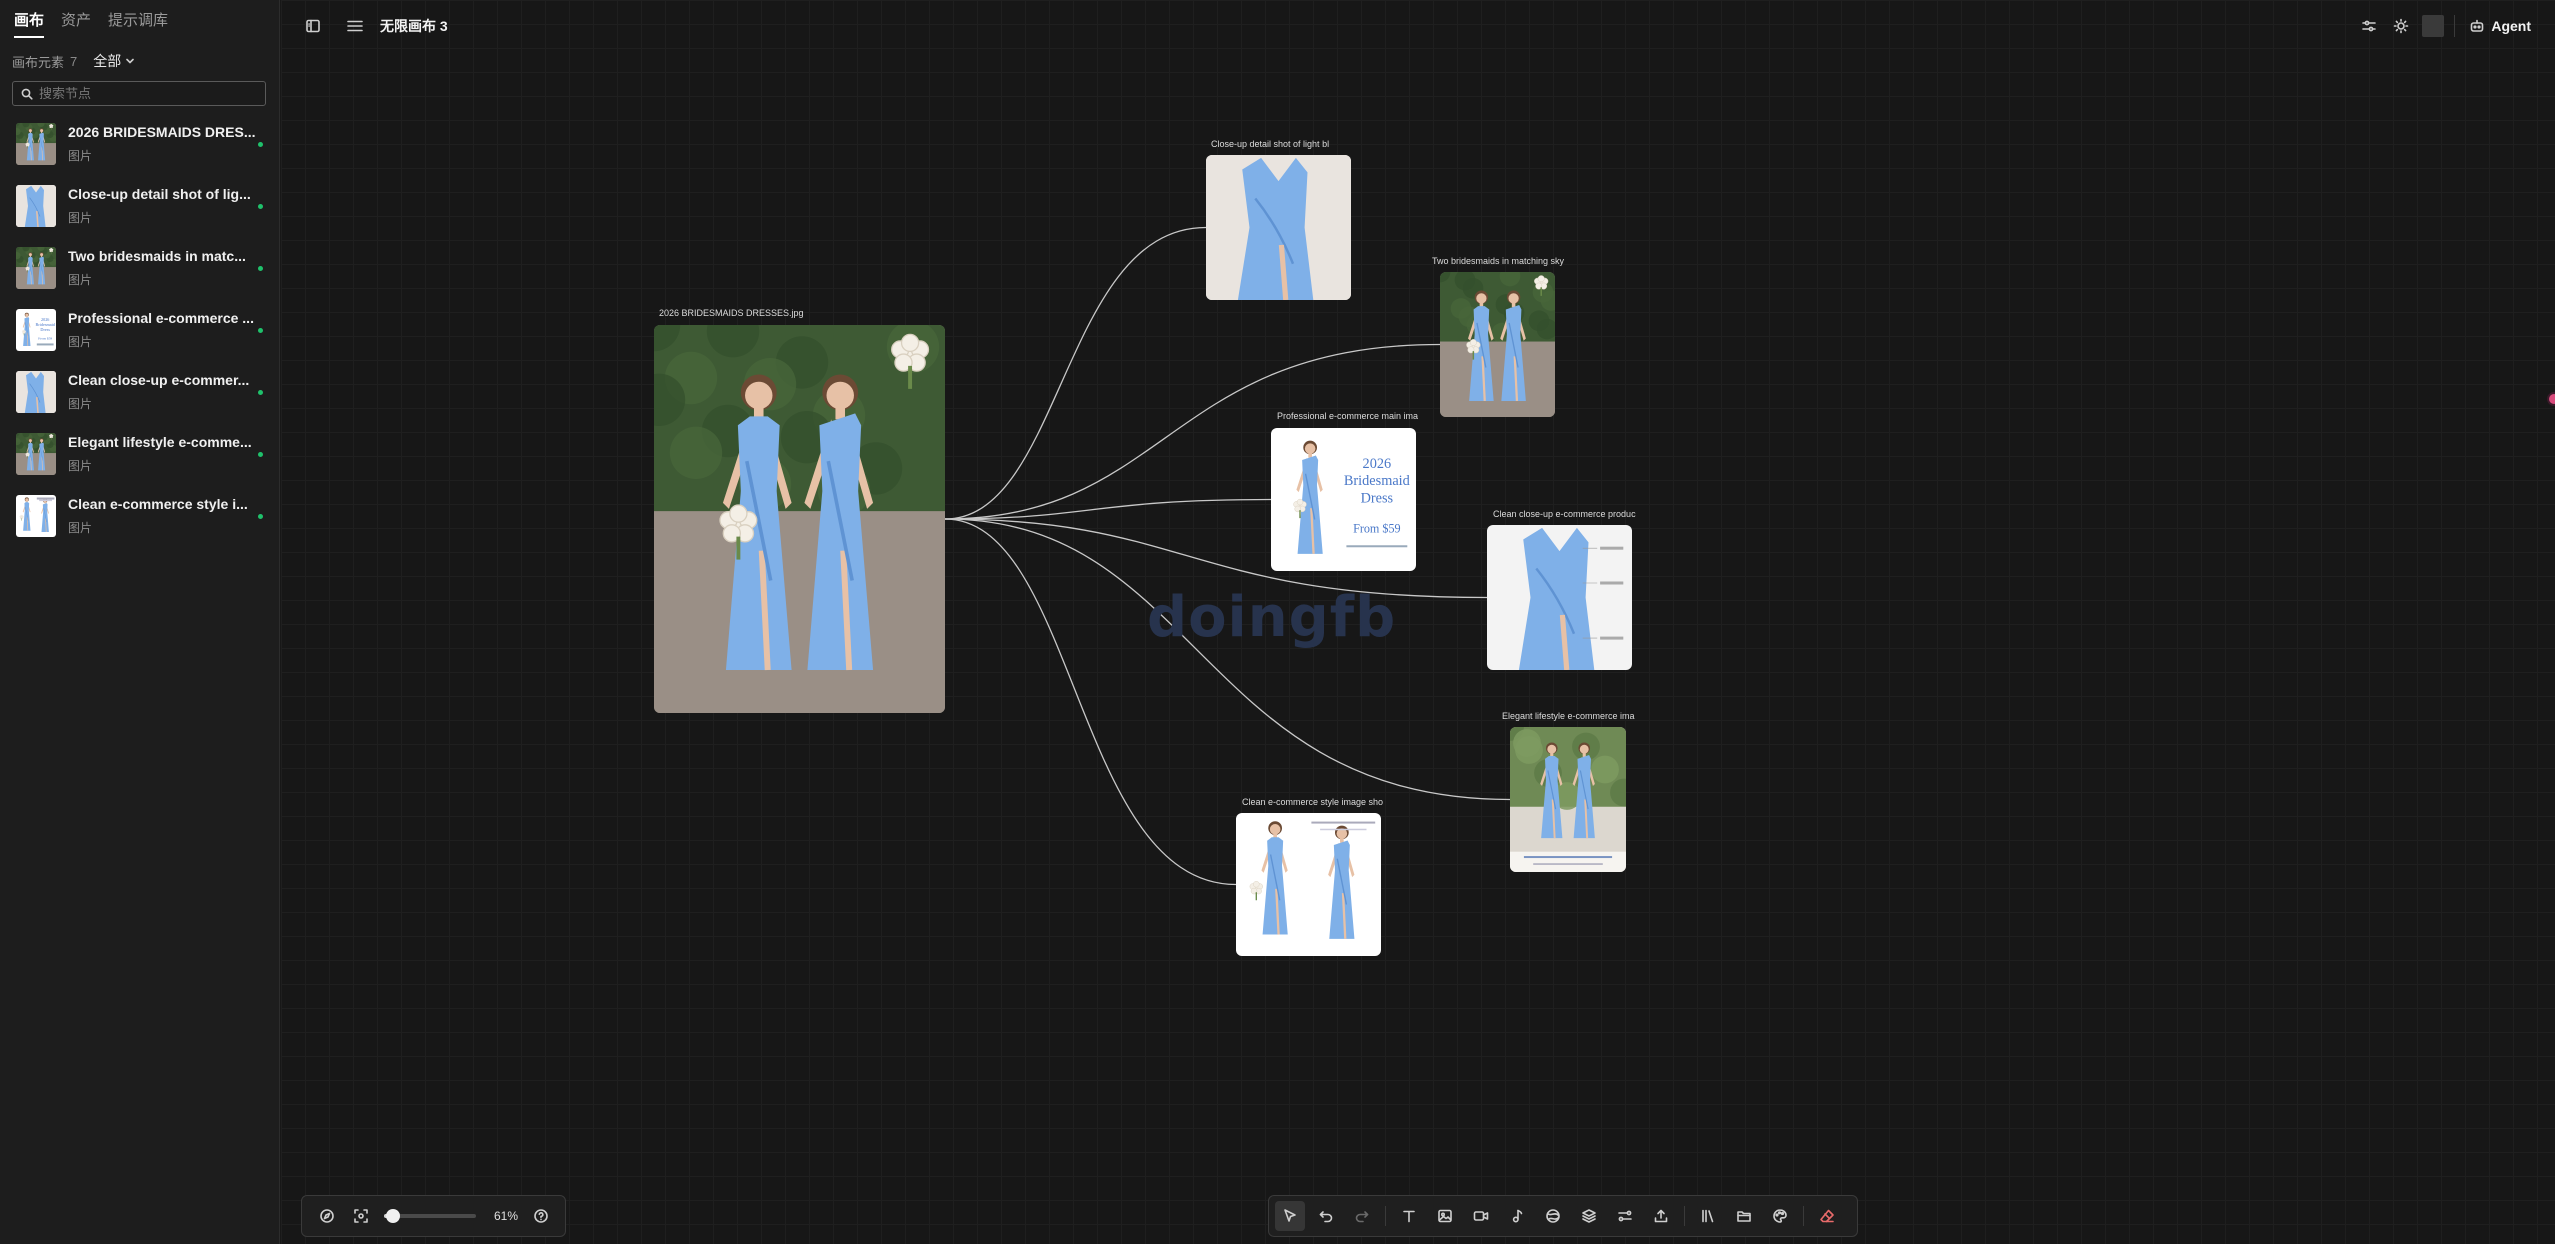  What do you see at coordinates (1481, 1216) in the screenshot?
I see `video-tool-icon` at bounding box center [1481, 1216].